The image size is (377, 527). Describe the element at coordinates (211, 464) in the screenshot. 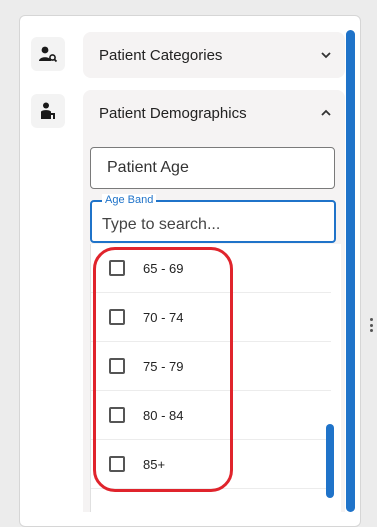

I see `age-band-option: 85+` at that location.